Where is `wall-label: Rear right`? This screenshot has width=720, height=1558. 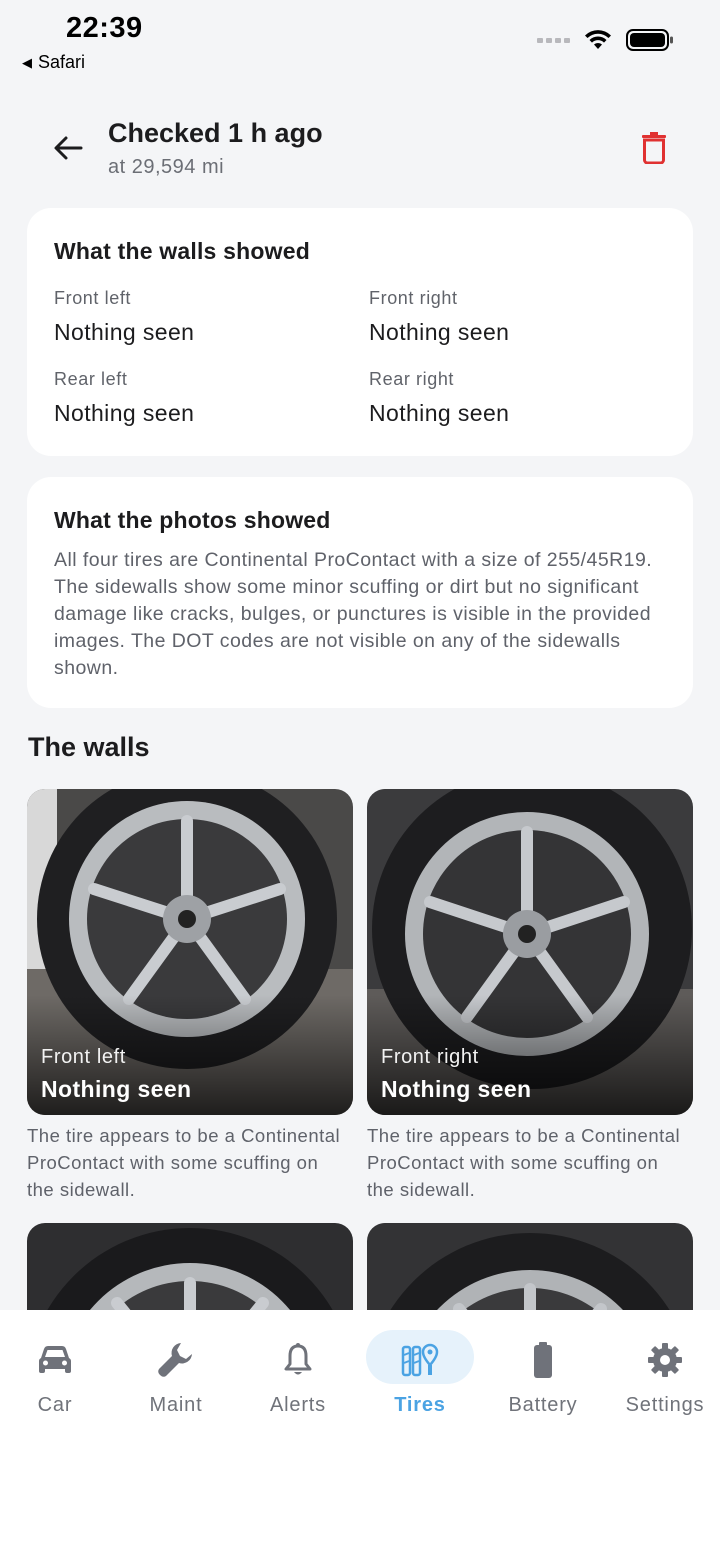
wall-label: Rear right is located at coordinates (412, 379).